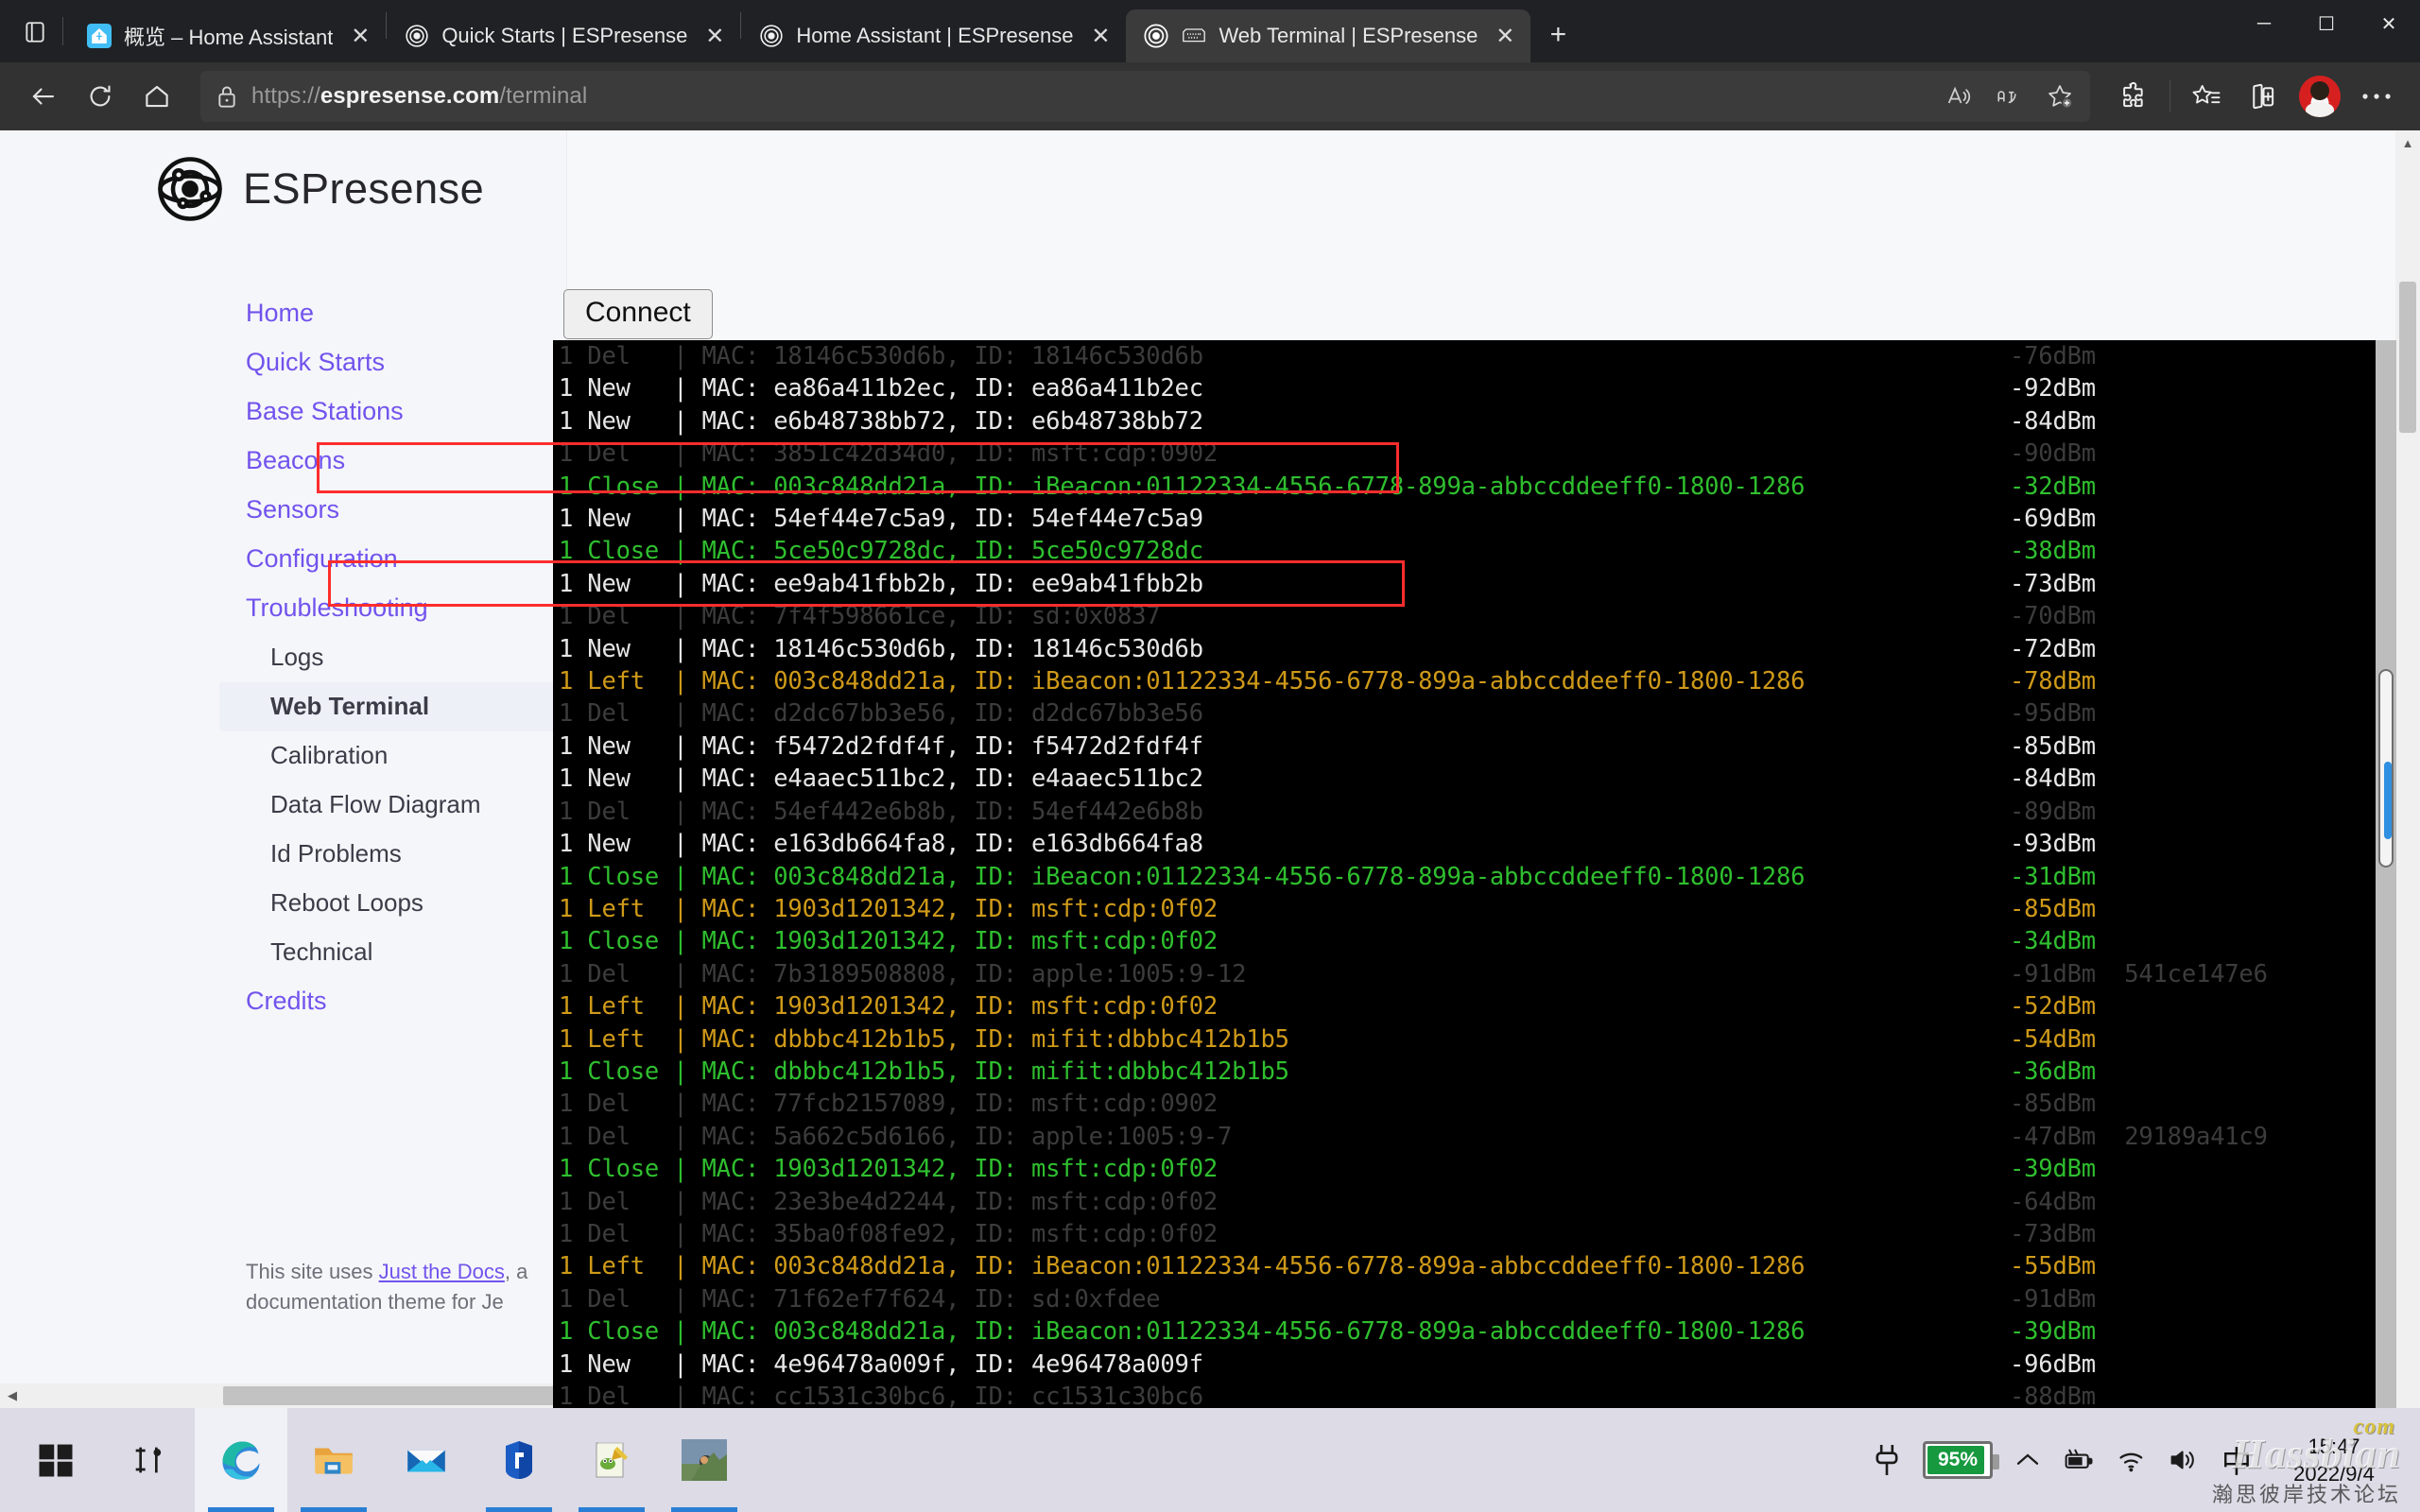 Image resolution: width=2420 pixels, height=1512 pixels. What do you see at coordinates (2079, 1460) in the screenshot?
I see `battery-saver-icon` at bounding box center [2079, 1460].